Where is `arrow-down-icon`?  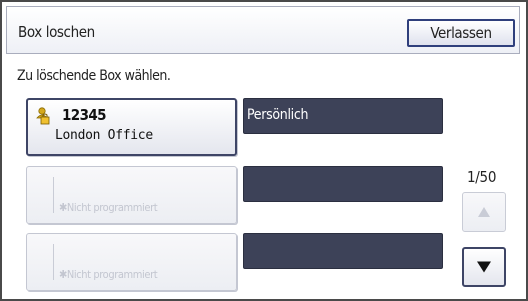 arrow-down-icon is located at coordinates (484, 267).